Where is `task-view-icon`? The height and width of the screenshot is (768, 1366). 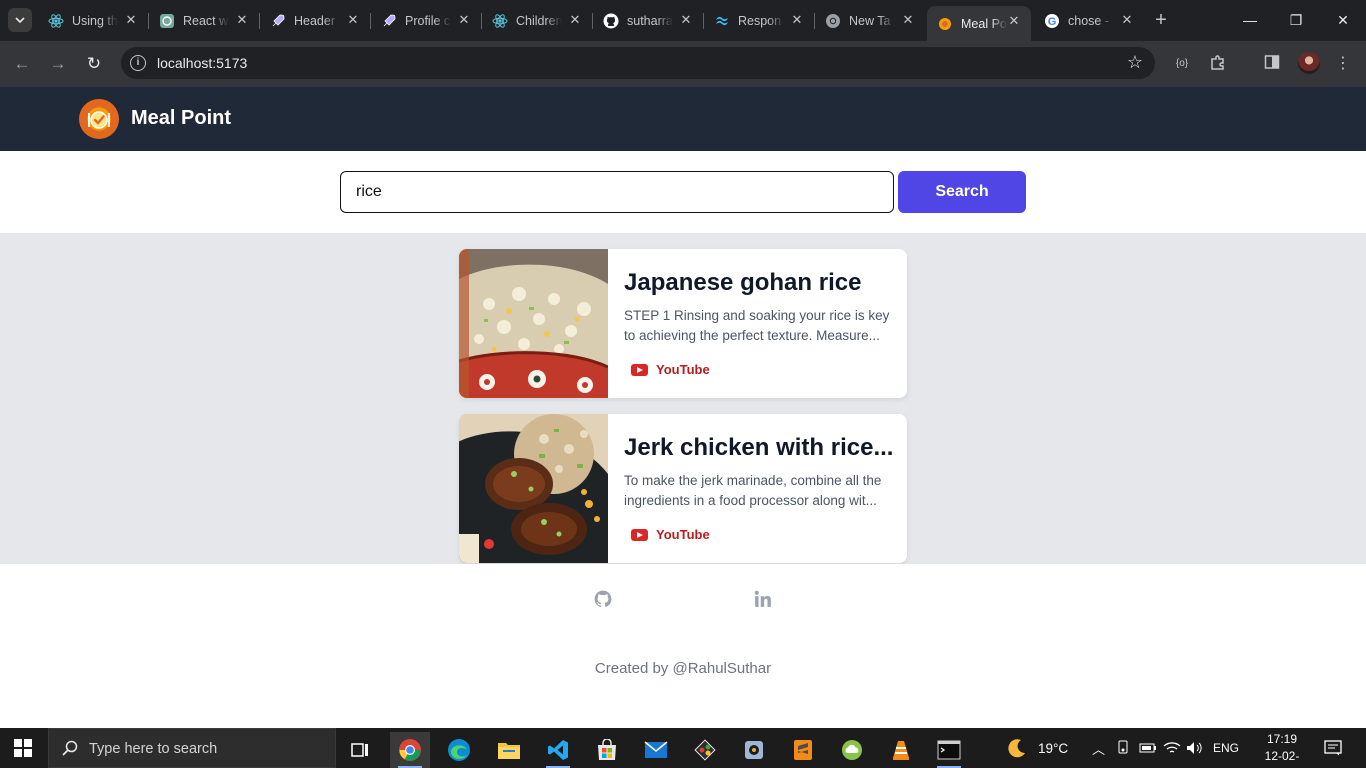 task-view-icon is located at coordinates (360, 750).